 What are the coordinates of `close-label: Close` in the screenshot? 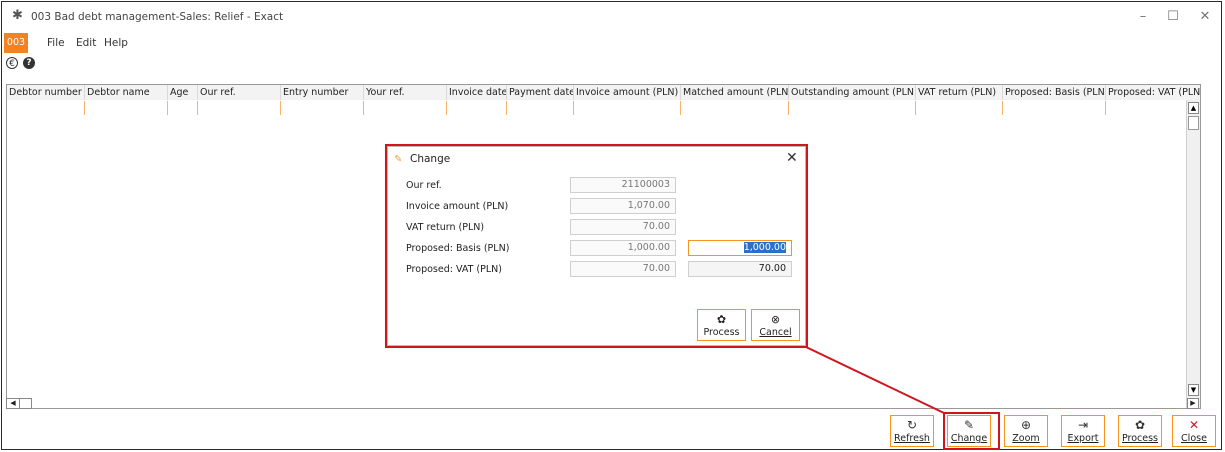 It's located at (1194, 438).